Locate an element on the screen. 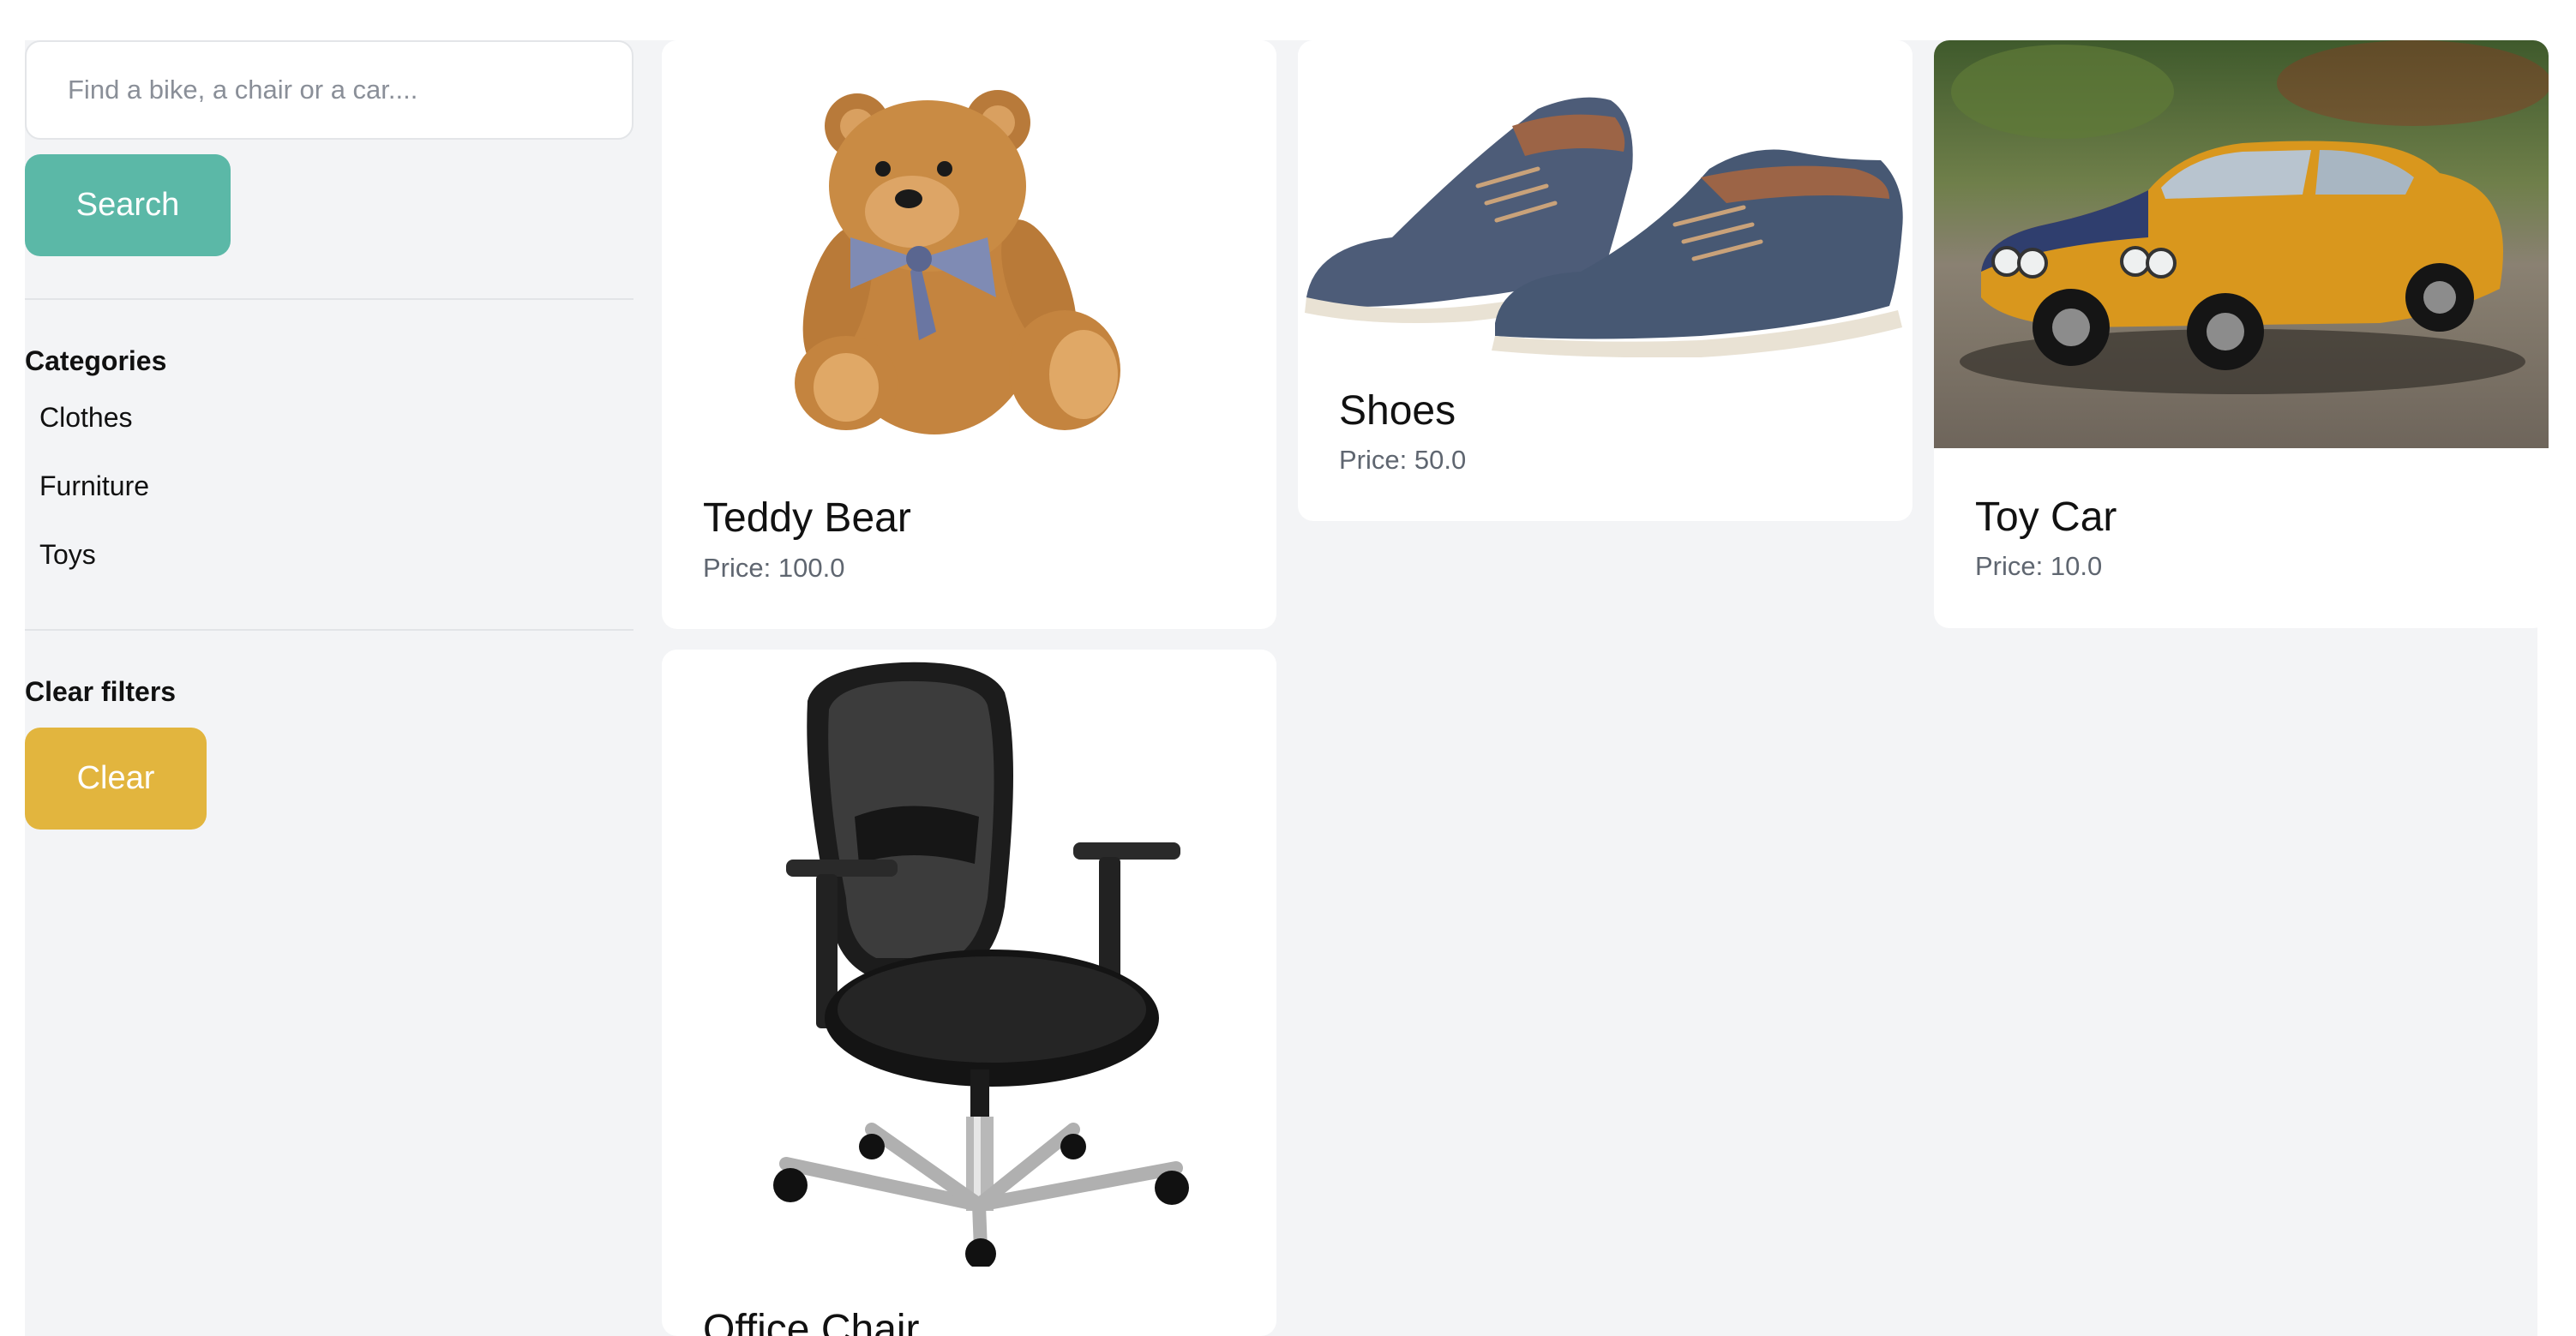 This screenshot has height=1336, width=2576. product-card-toy-car: Toy Car Price: 10.0 is located at coordinates (2241, 334).